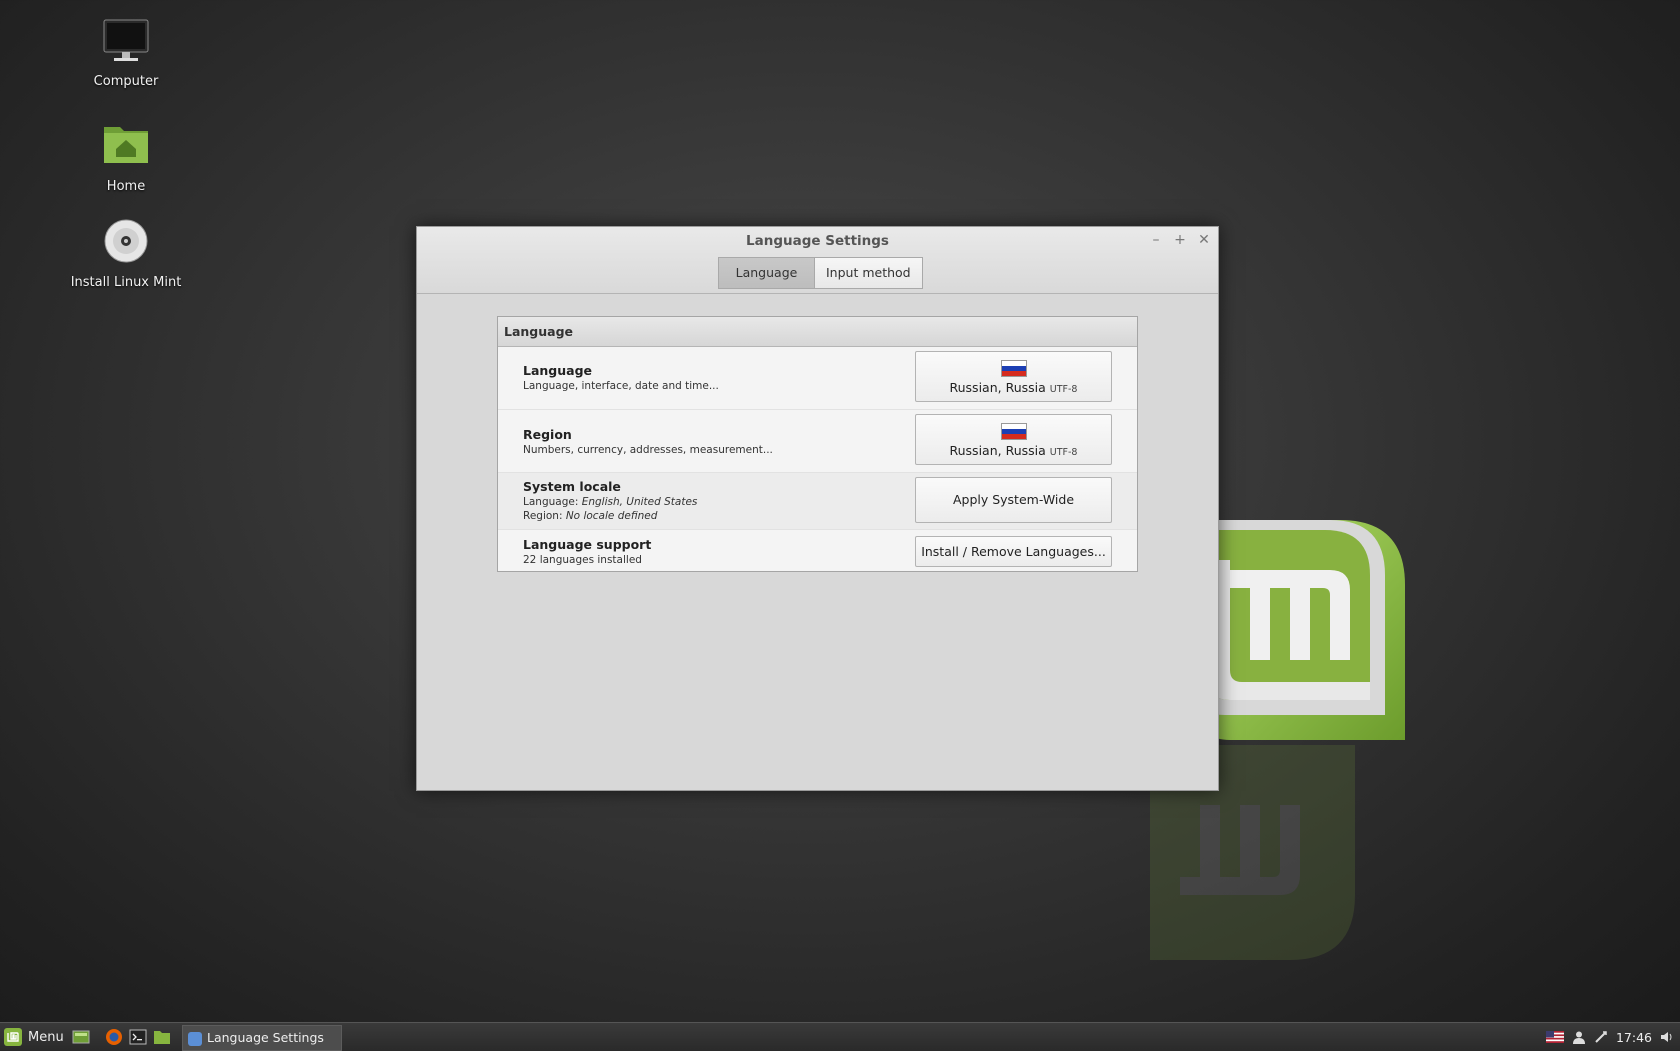 Image resolution: width=1680 pixels, height=1051 pixels. Describe the element at coordinates (46, 1037) in the screenshot. I see `menu-label: Menu` at that location.